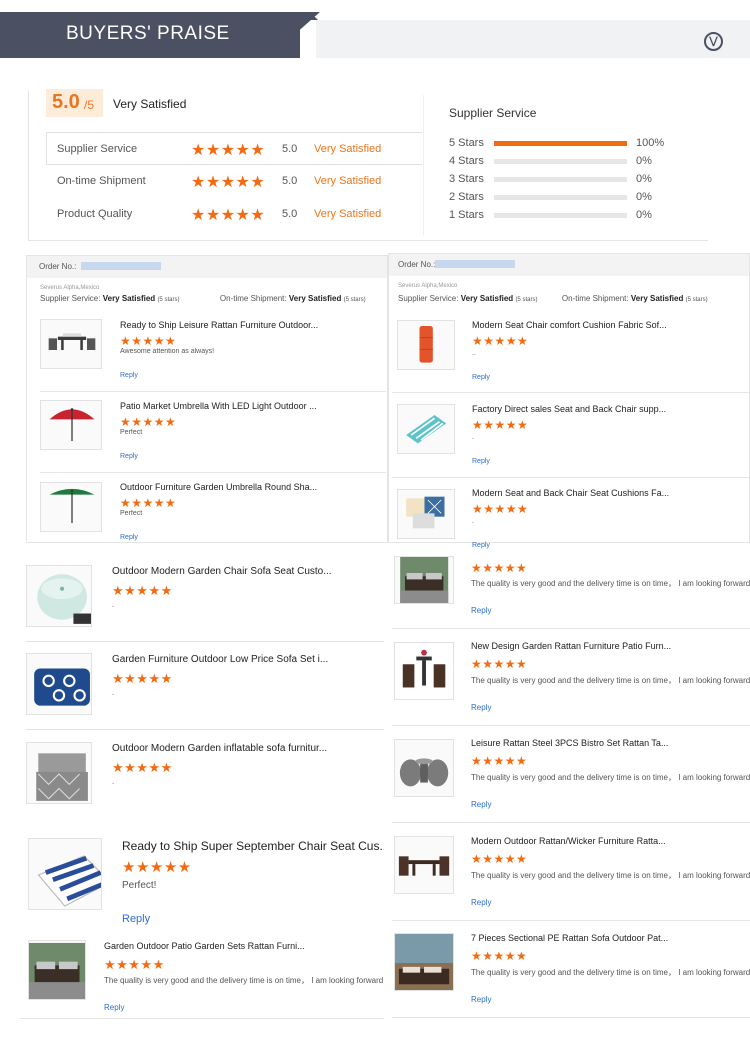 The height and width of the screenshot is (1048, 750). What do you see at coordinates (533, 39) in the screenshot?
I see `header-strip` at bounding box center [533, 39].